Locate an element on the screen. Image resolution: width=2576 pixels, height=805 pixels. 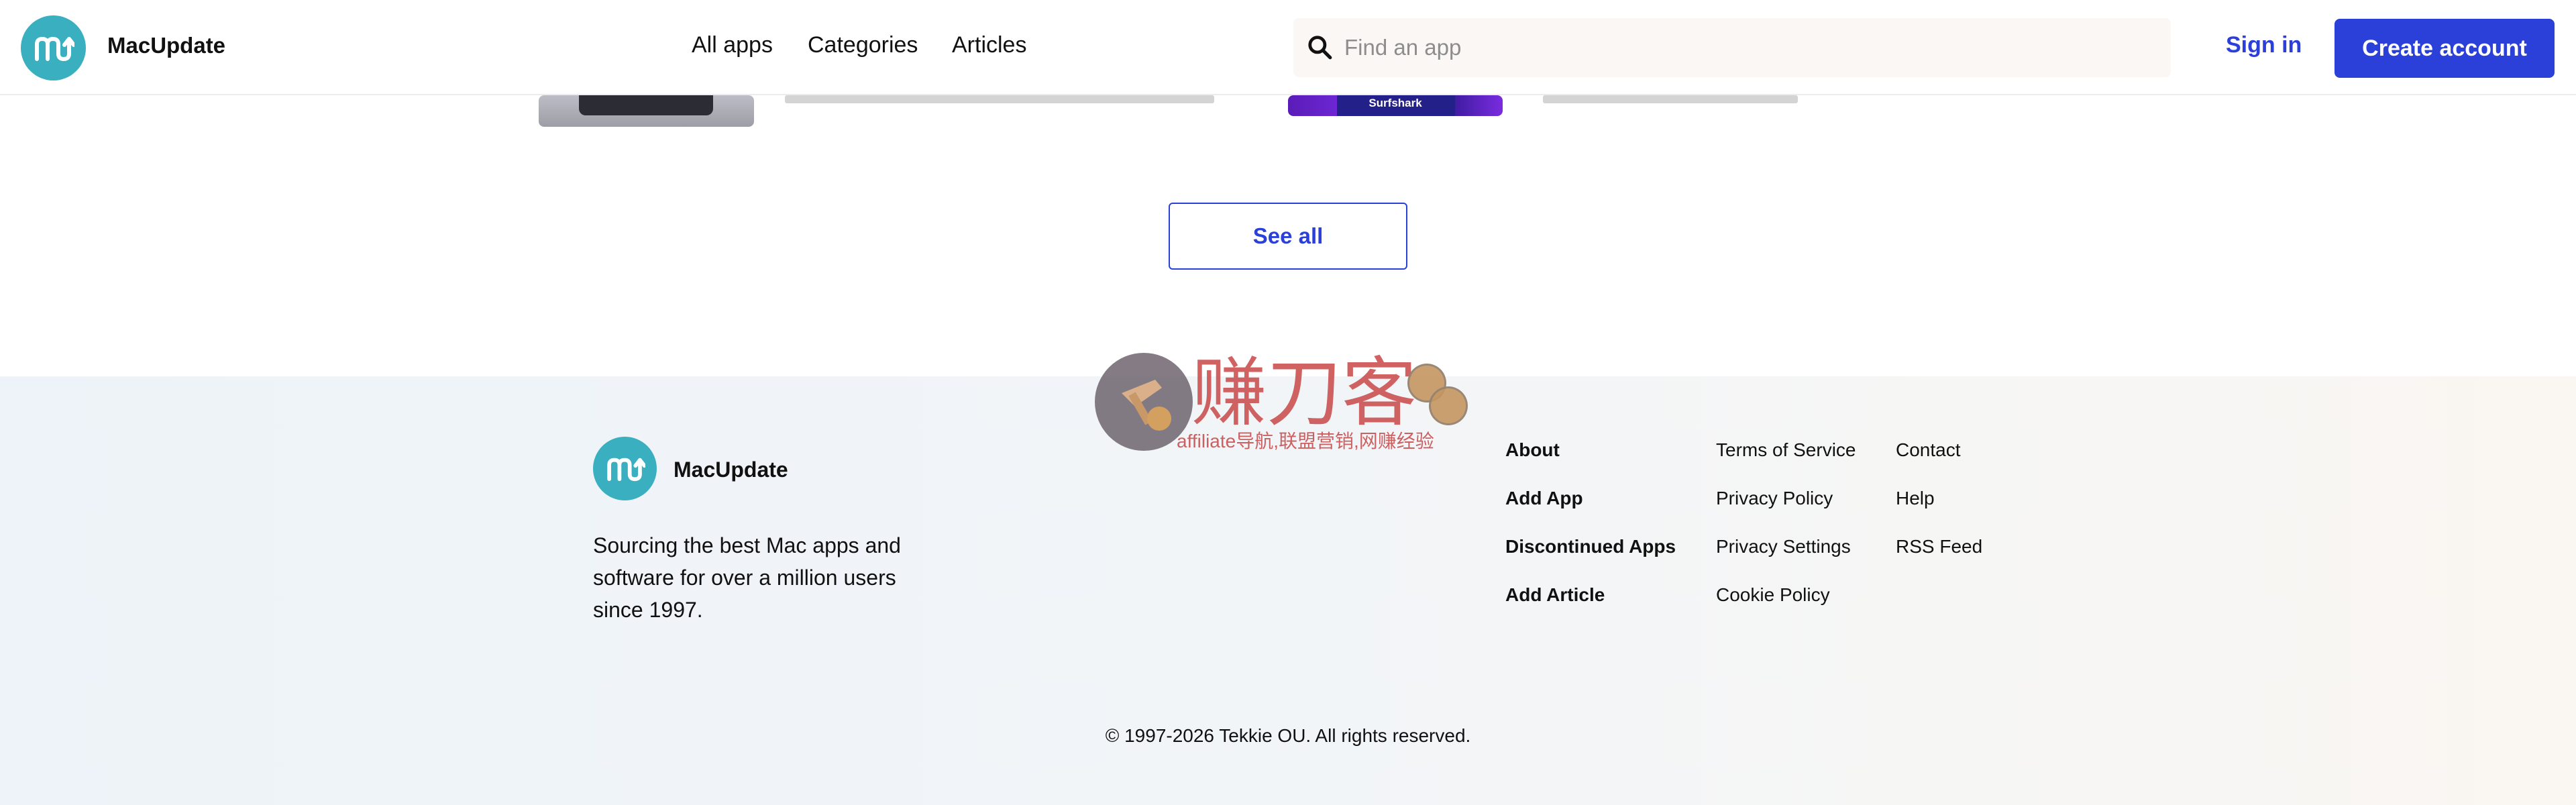
sign-in-link: Sign in is located at coordinates (2264, 45).